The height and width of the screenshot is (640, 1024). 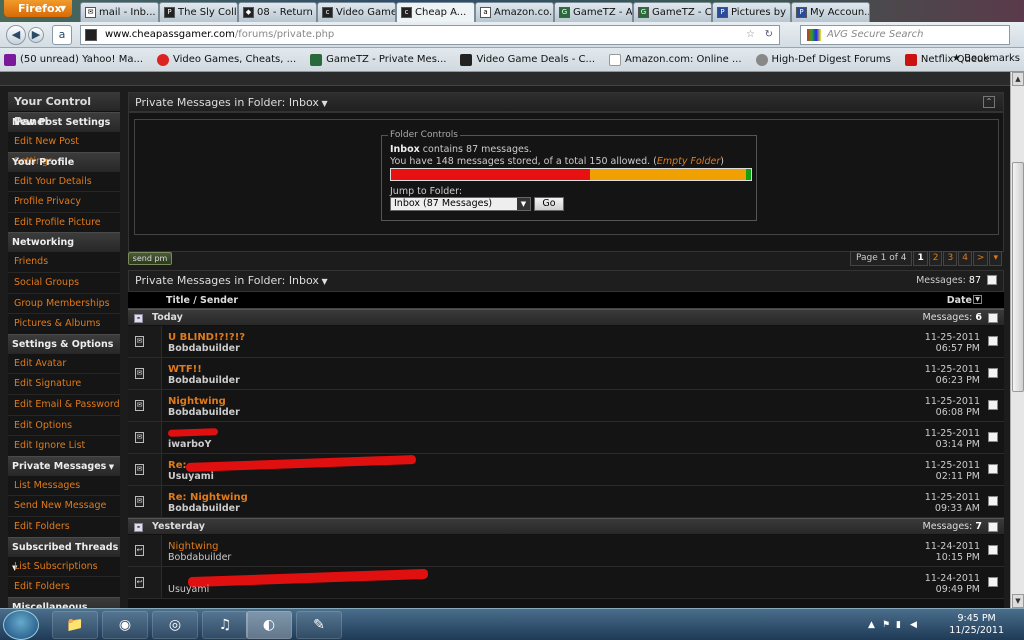 I want to click on message-row: ↩ Usuyami 11-24-2011 09:49 PM, so click(x=566, y=583).